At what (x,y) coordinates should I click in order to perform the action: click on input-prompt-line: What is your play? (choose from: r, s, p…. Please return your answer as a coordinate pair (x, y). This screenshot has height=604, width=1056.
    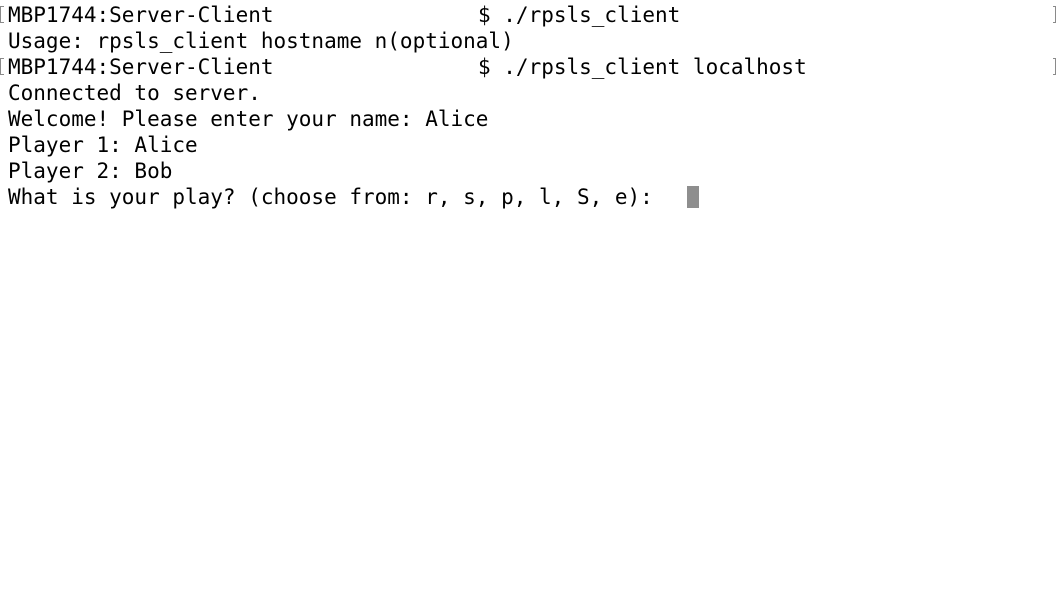
    Looking at the image, I should click on (528, 197).